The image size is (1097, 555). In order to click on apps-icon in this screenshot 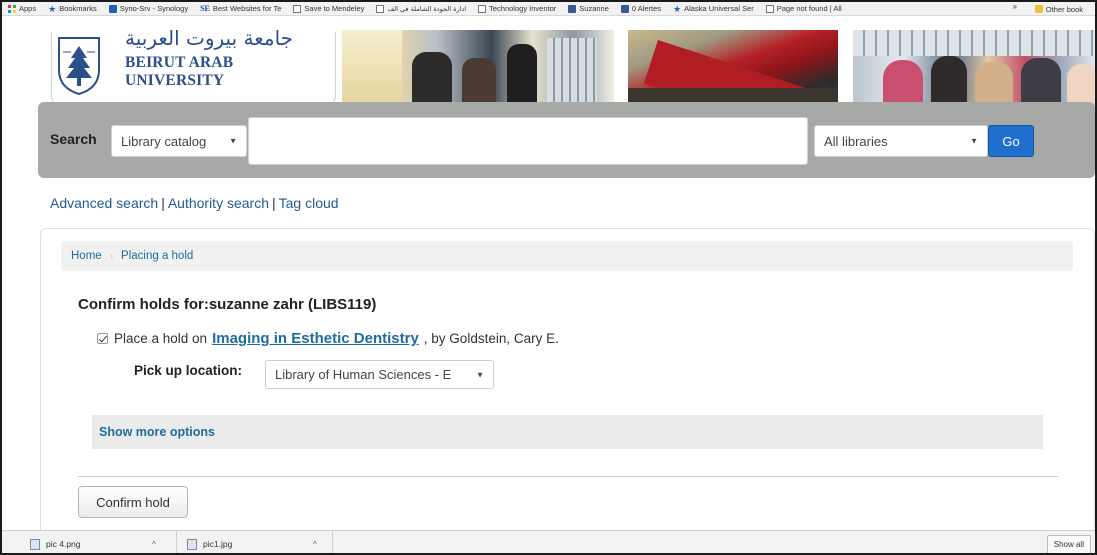, I will do `click(12, 8)`.